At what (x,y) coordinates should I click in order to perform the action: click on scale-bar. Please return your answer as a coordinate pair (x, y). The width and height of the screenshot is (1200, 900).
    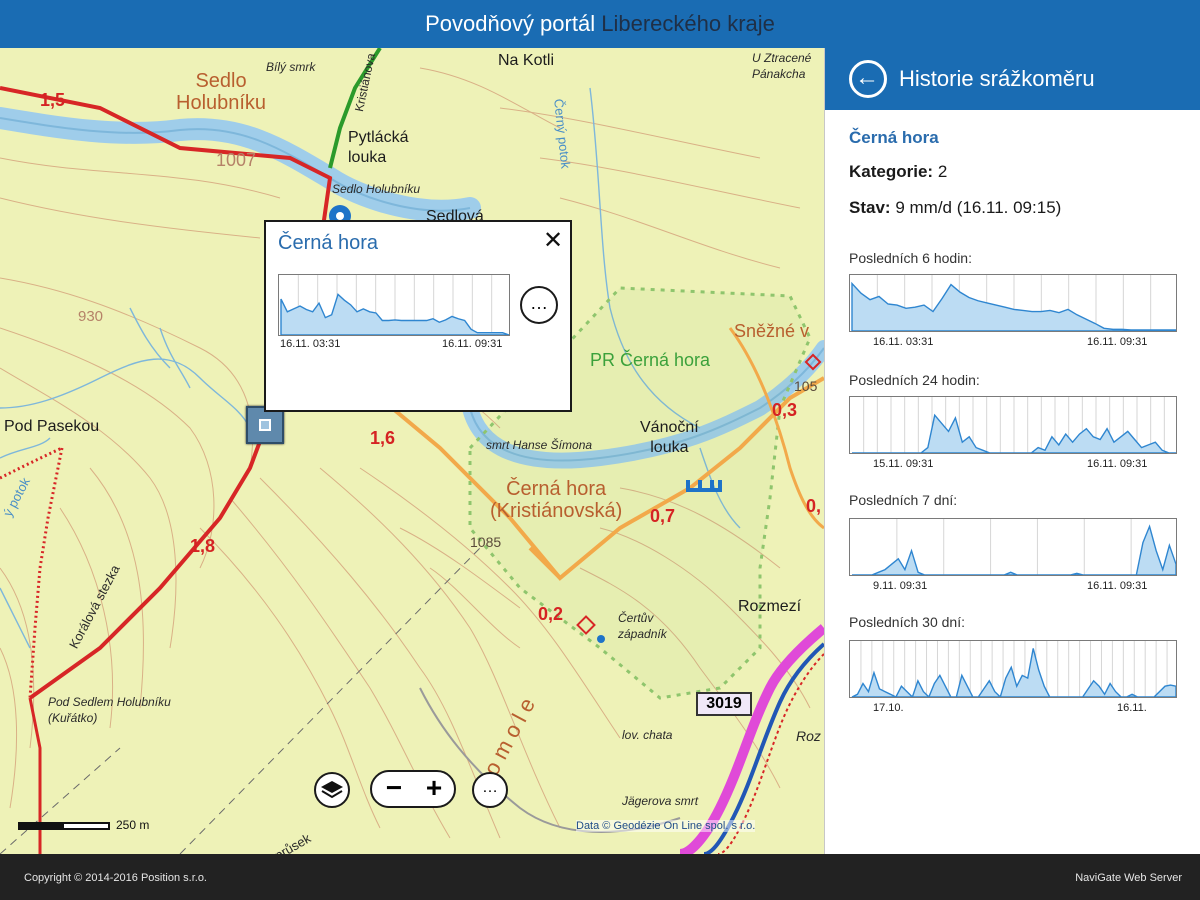
    Looking at the image, I should click on (64, 826).